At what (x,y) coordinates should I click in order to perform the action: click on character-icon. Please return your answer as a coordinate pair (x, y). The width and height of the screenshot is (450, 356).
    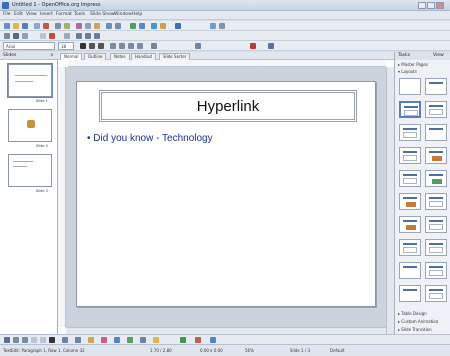
    Looking at the image, I should click on (271, 46).